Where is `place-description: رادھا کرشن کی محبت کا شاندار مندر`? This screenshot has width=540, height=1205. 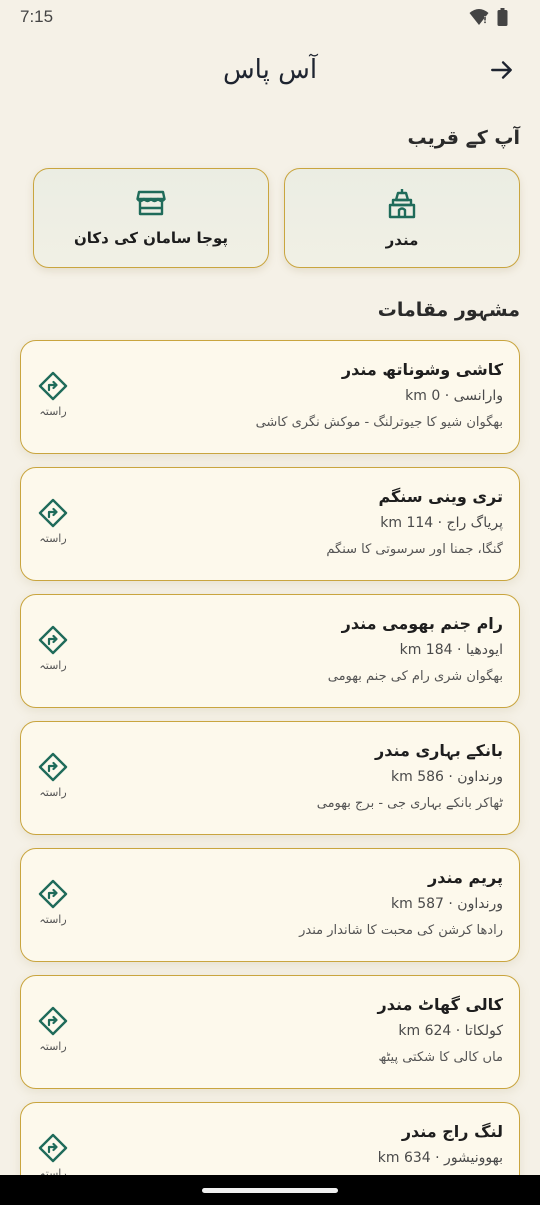 place-description: رادھا کرشن کی محبت کا شاندار مندر is located at coordinates (401, 930).